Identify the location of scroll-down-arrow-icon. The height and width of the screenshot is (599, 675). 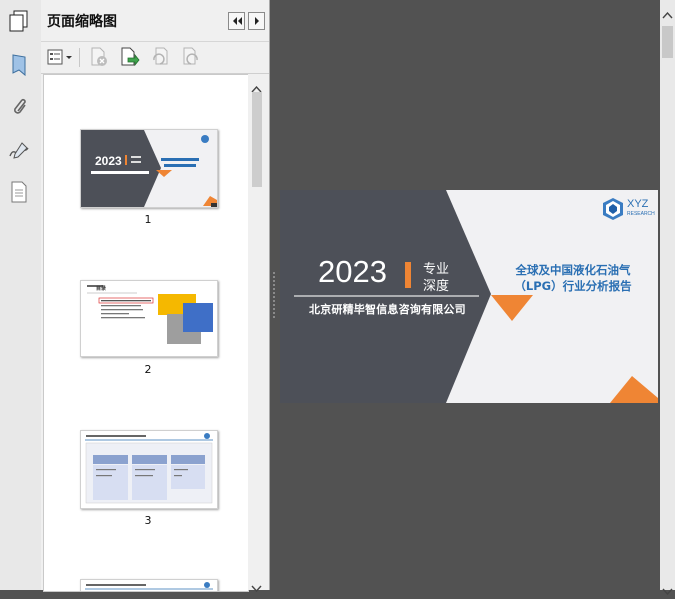
(256, 586).